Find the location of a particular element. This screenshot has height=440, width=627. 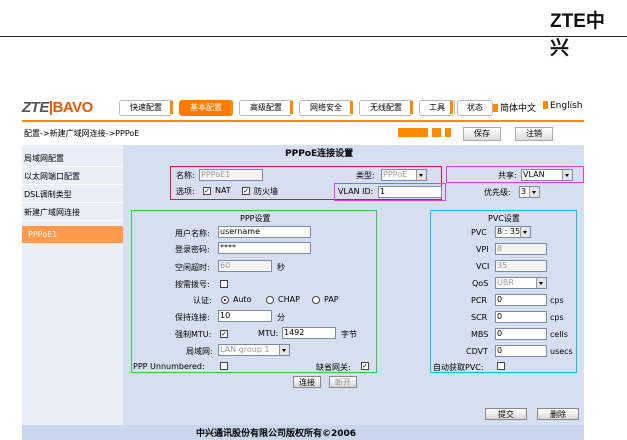

pvc-label: PVC is located at coordinates (479, 232).